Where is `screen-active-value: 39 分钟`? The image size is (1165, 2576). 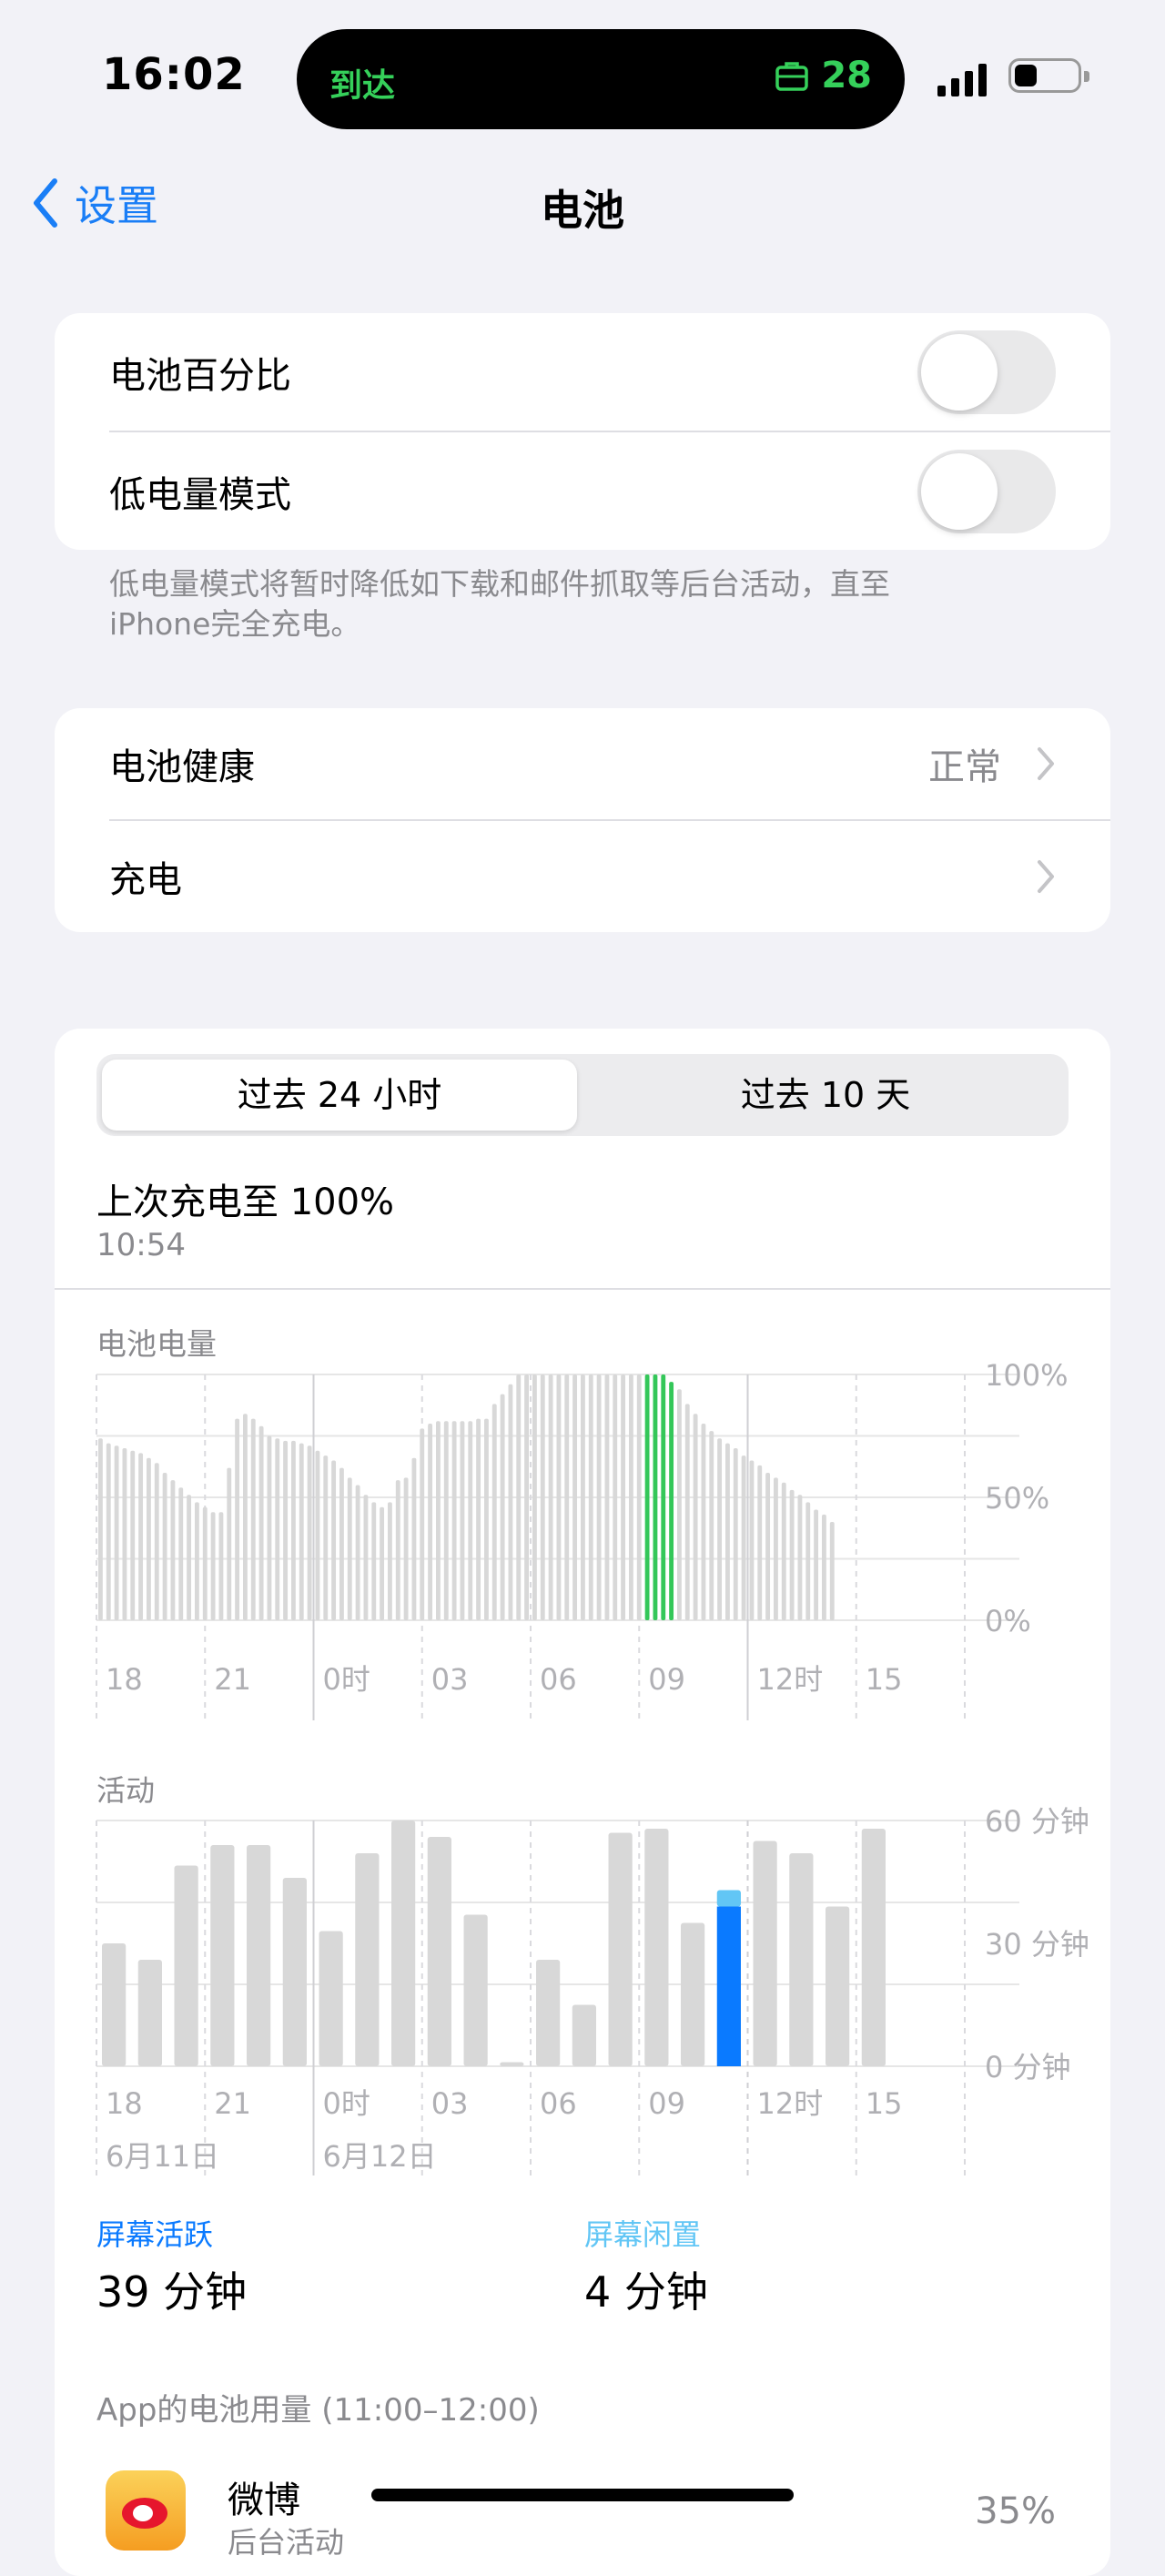 screen-active-value: 39 分钟 is located at coordinates (172, 2292).